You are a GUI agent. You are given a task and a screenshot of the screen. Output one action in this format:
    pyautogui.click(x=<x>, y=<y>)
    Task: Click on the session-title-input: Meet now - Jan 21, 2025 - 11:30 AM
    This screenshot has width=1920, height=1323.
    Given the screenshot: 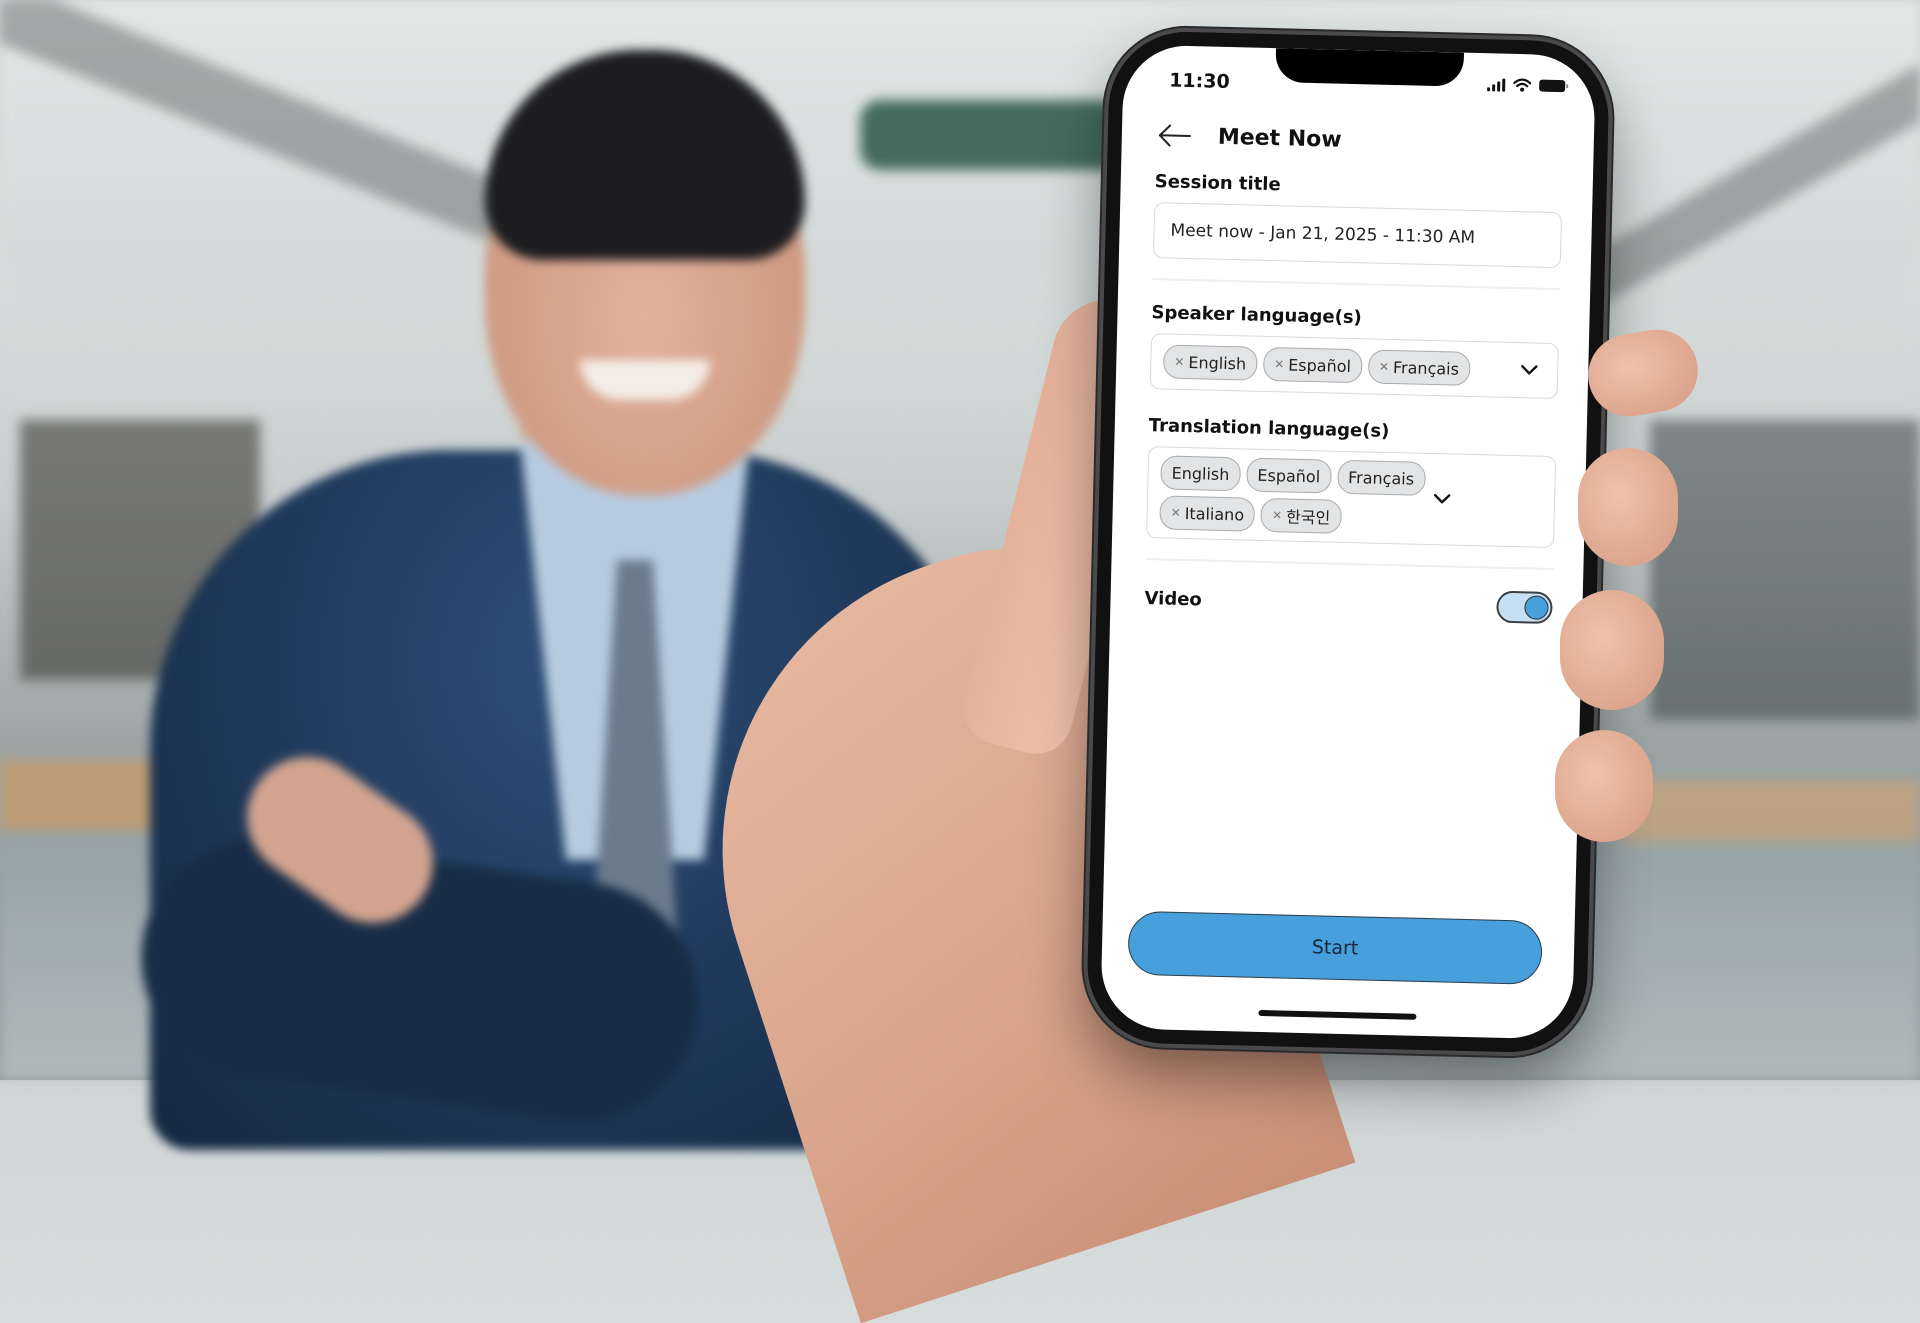 What is the action you would take?
    pyautogui.click(x=1357, y=235)
    